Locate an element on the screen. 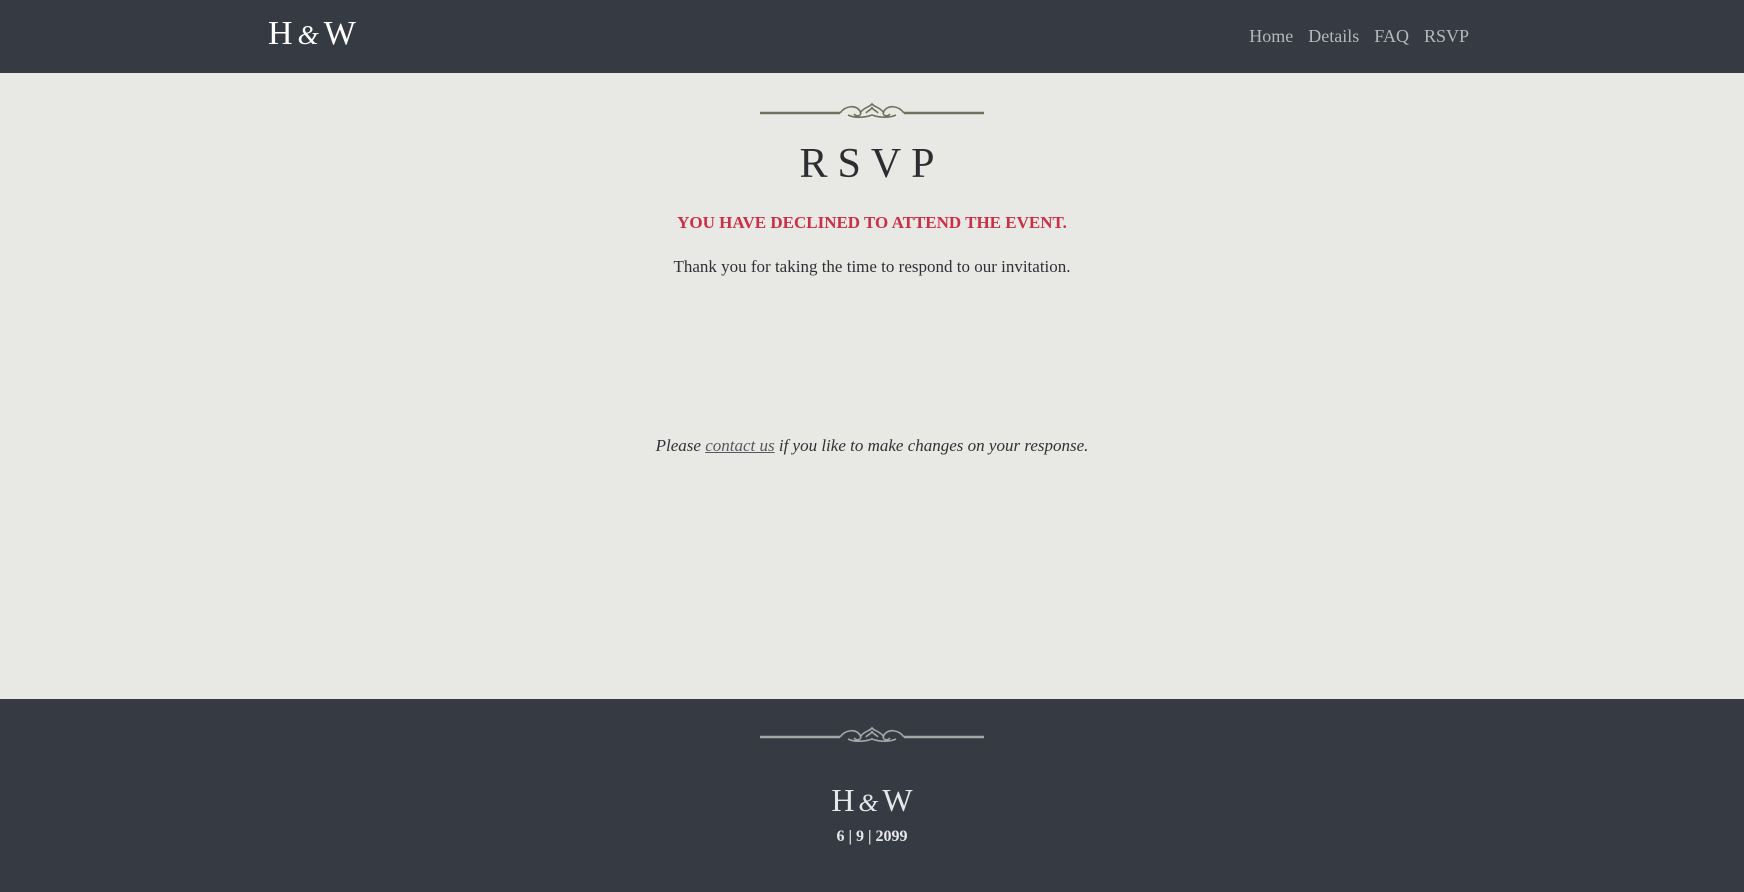  footer-logo: H & W is located at coordinates (872, 801).